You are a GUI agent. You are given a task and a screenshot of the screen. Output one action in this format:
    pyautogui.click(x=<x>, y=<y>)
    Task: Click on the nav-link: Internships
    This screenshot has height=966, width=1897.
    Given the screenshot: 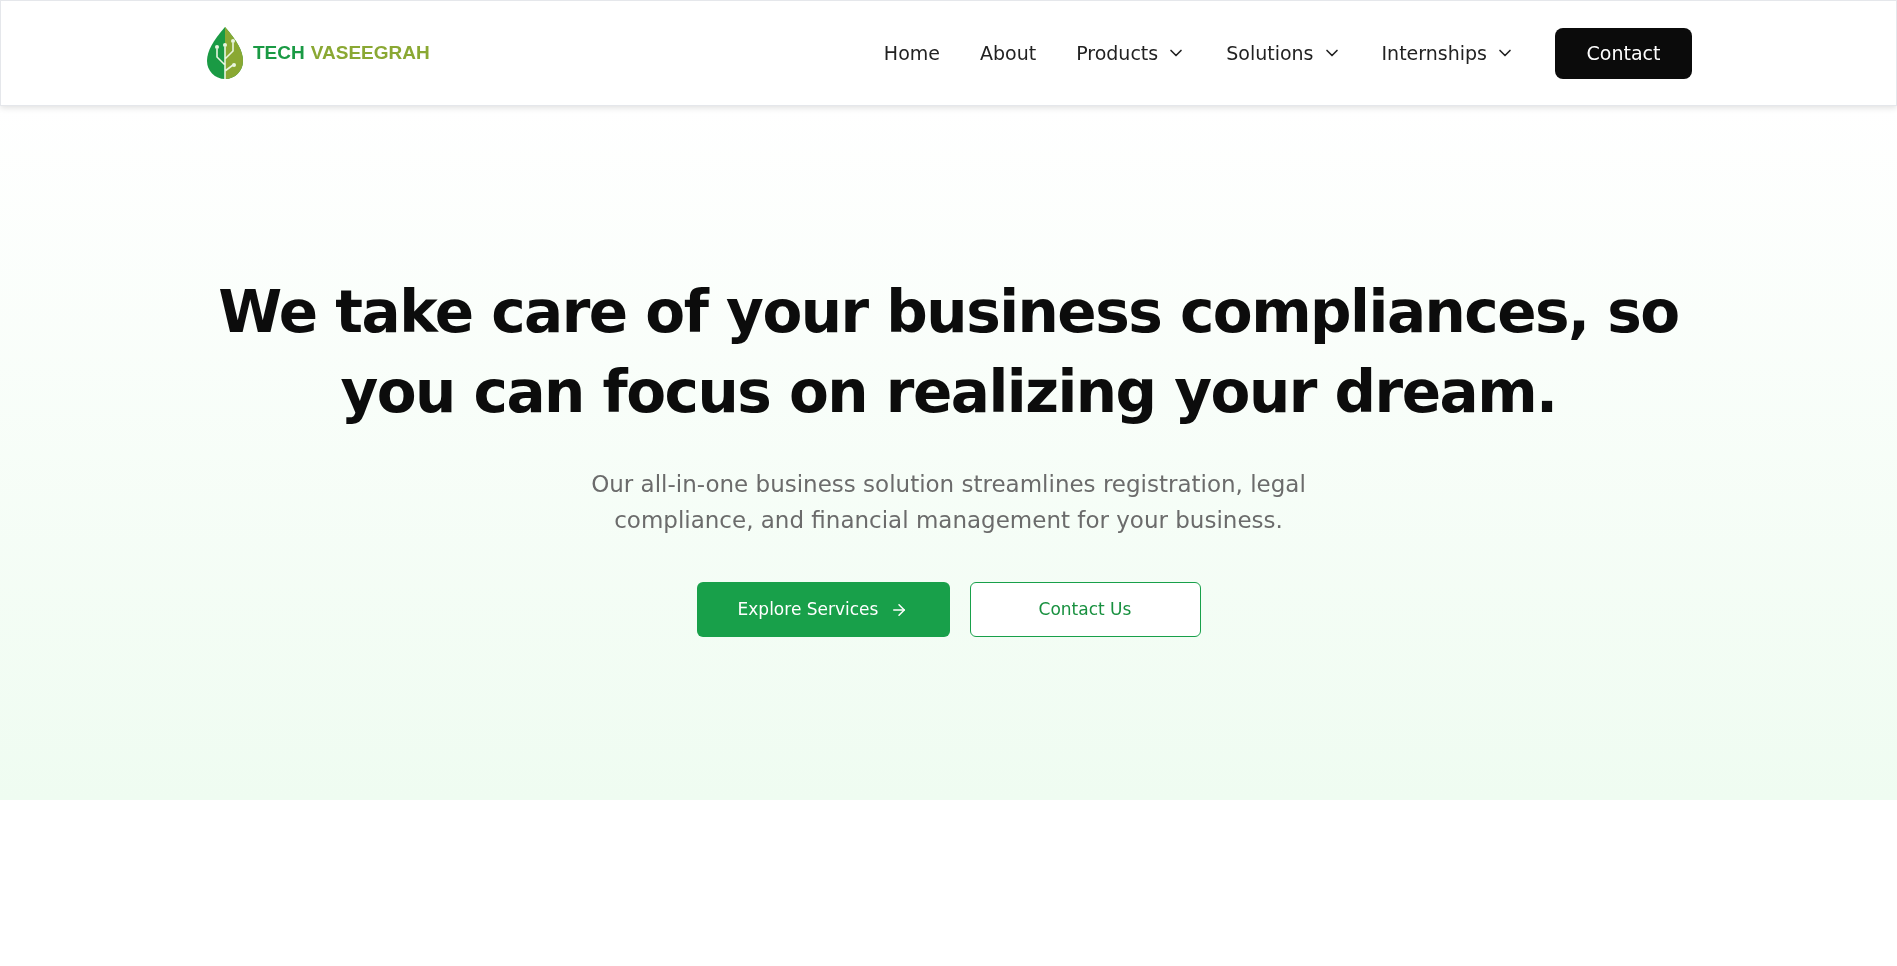 What is the action you would take?
    pyautogui.click(x=1448, y=53)
    